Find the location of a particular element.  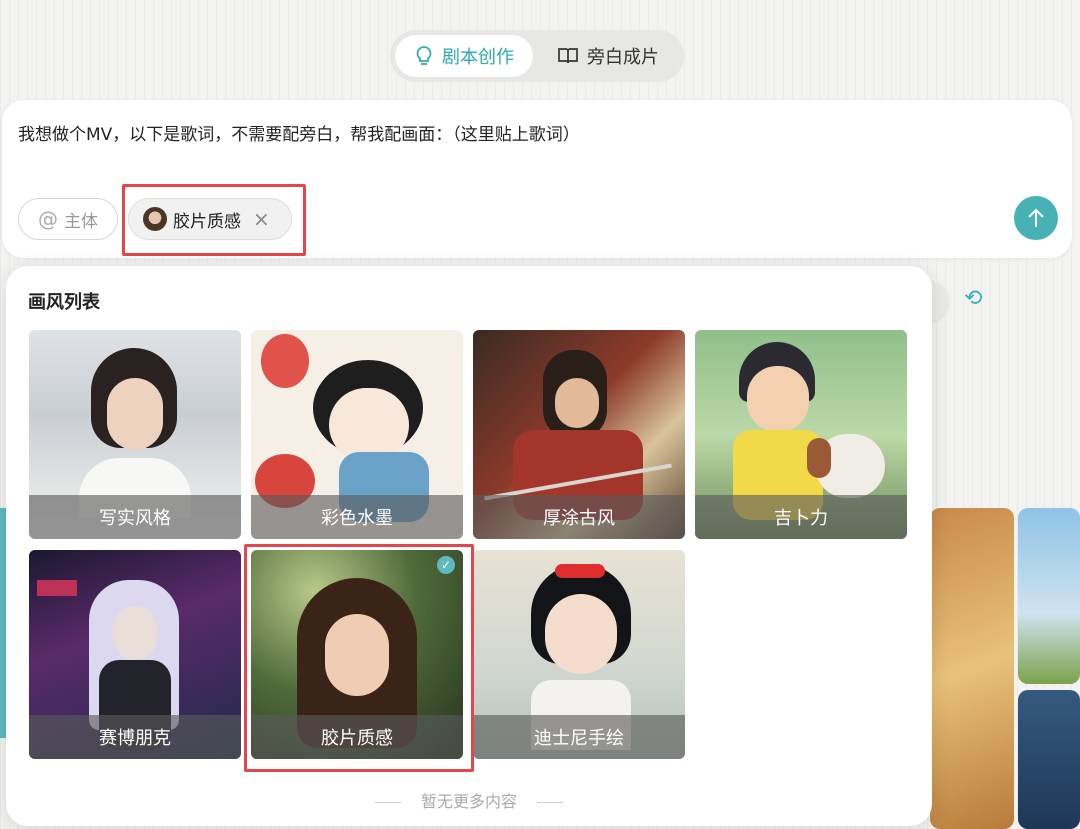

subject-mention-button: @ 主体 is located at coordinates (68, 219).